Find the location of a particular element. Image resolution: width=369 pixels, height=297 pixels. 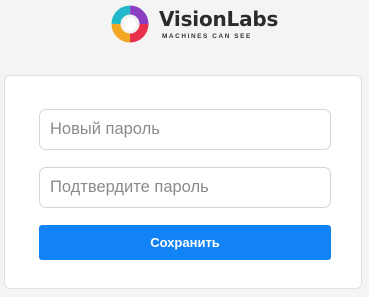

visionlabs-logo-icon is located at coordinates (130, 24).